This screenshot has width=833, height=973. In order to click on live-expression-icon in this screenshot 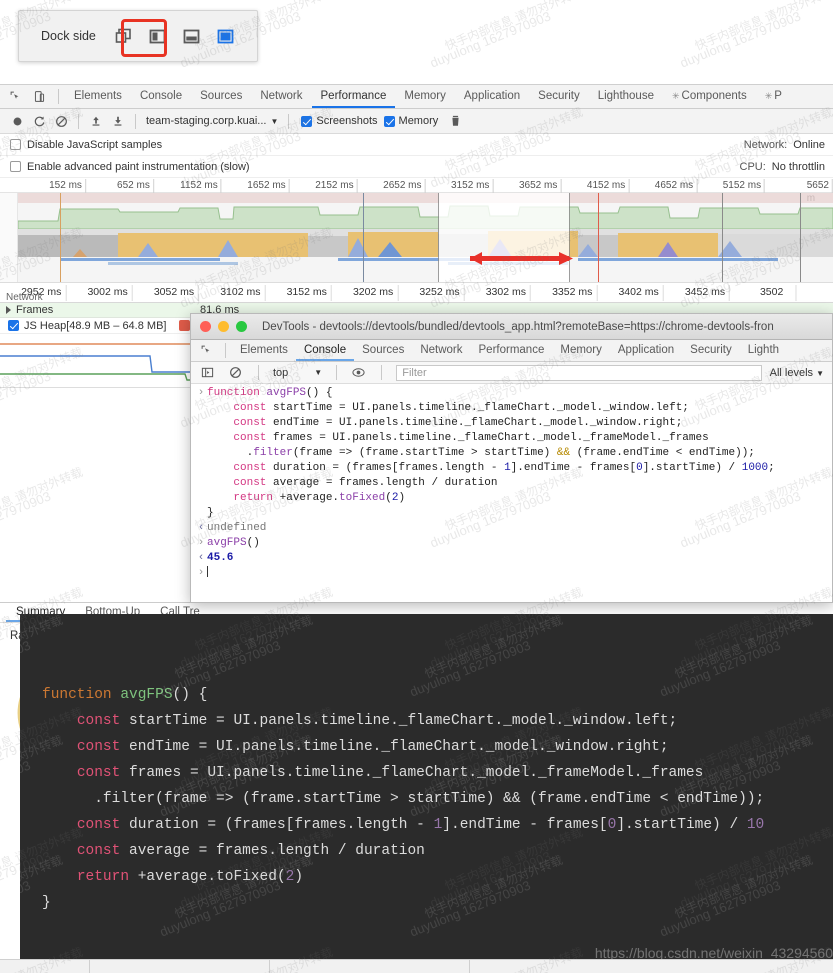, I will do `click(358, 373)`.